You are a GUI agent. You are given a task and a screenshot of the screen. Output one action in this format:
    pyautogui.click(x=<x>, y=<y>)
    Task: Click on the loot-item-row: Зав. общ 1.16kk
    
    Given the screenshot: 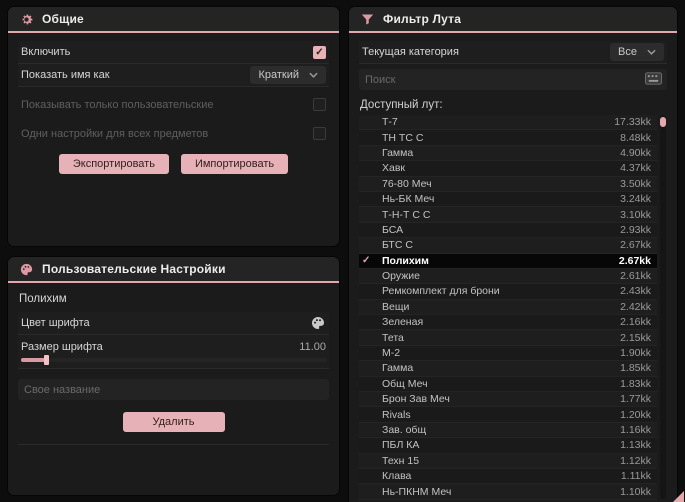 What is the action you would take?
    pyautogui.click(x=508, y=430)
    